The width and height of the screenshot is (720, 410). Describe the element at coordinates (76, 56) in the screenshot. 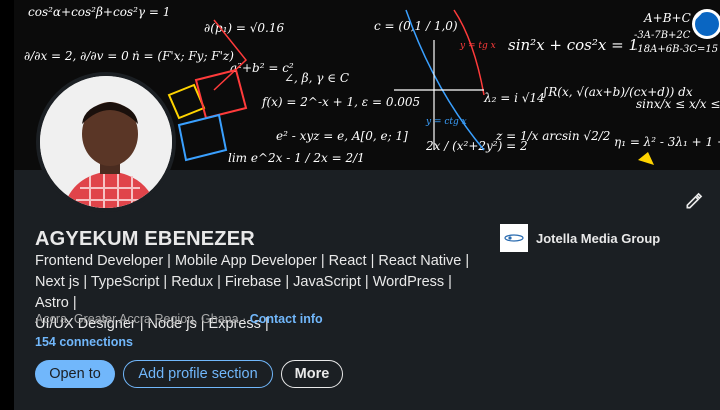

I see `banner-eq: ∂/∂x = 2, ∂/∂v = 0` at that location.